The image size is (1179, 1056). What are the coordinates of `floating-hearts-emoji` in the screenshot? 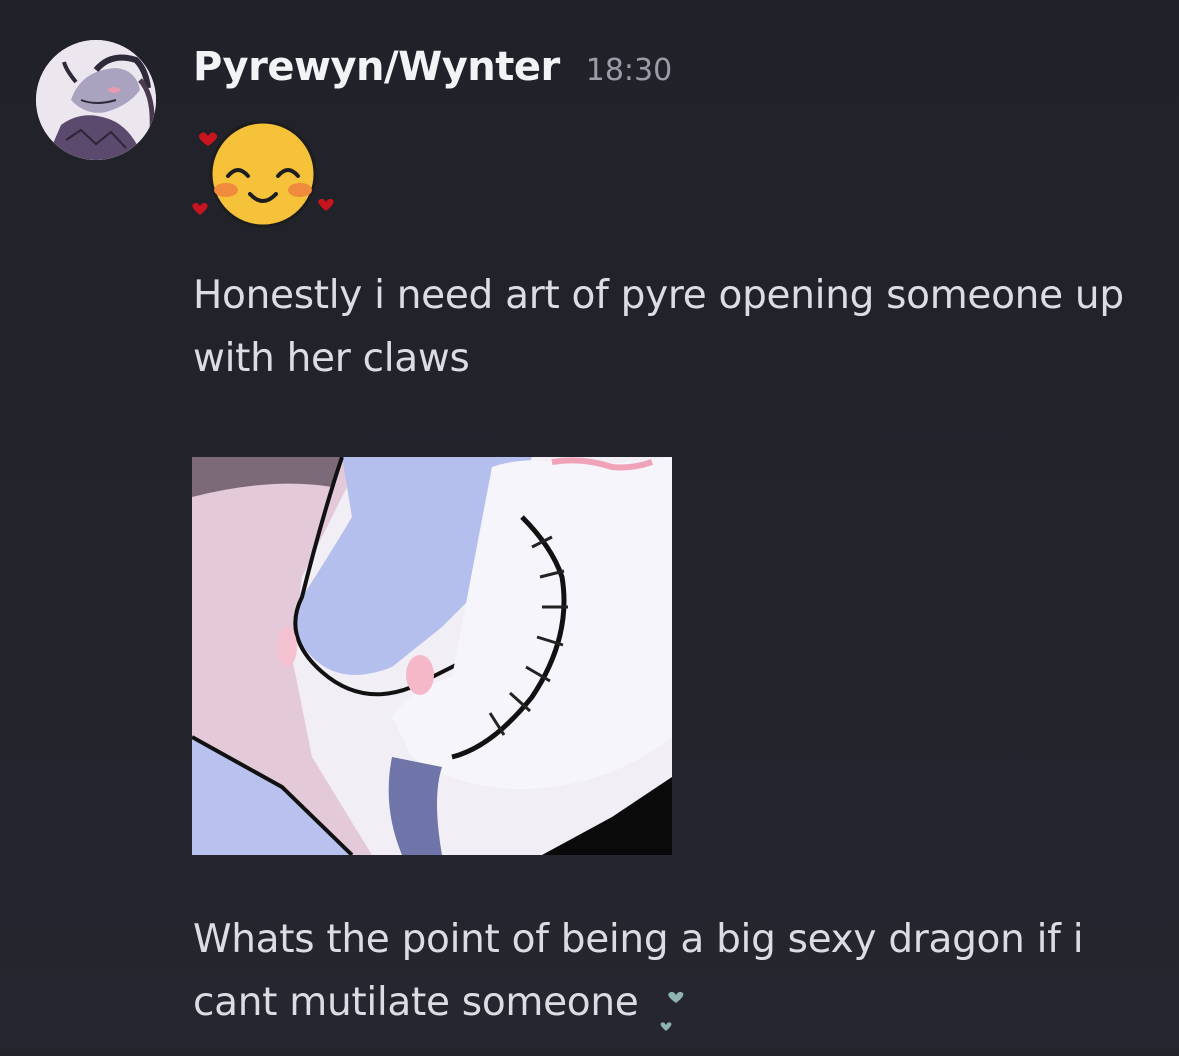 It's located at (674, 1007).